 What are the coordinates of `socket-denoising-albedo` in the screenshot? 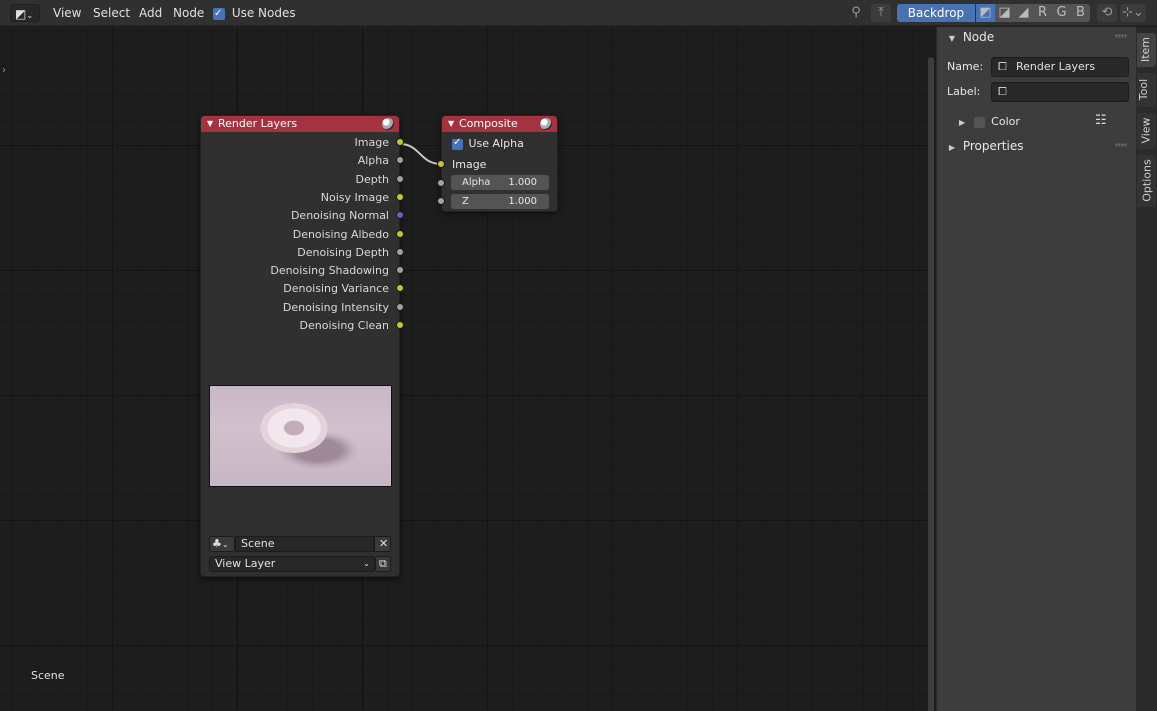 It's located at (400, 233).